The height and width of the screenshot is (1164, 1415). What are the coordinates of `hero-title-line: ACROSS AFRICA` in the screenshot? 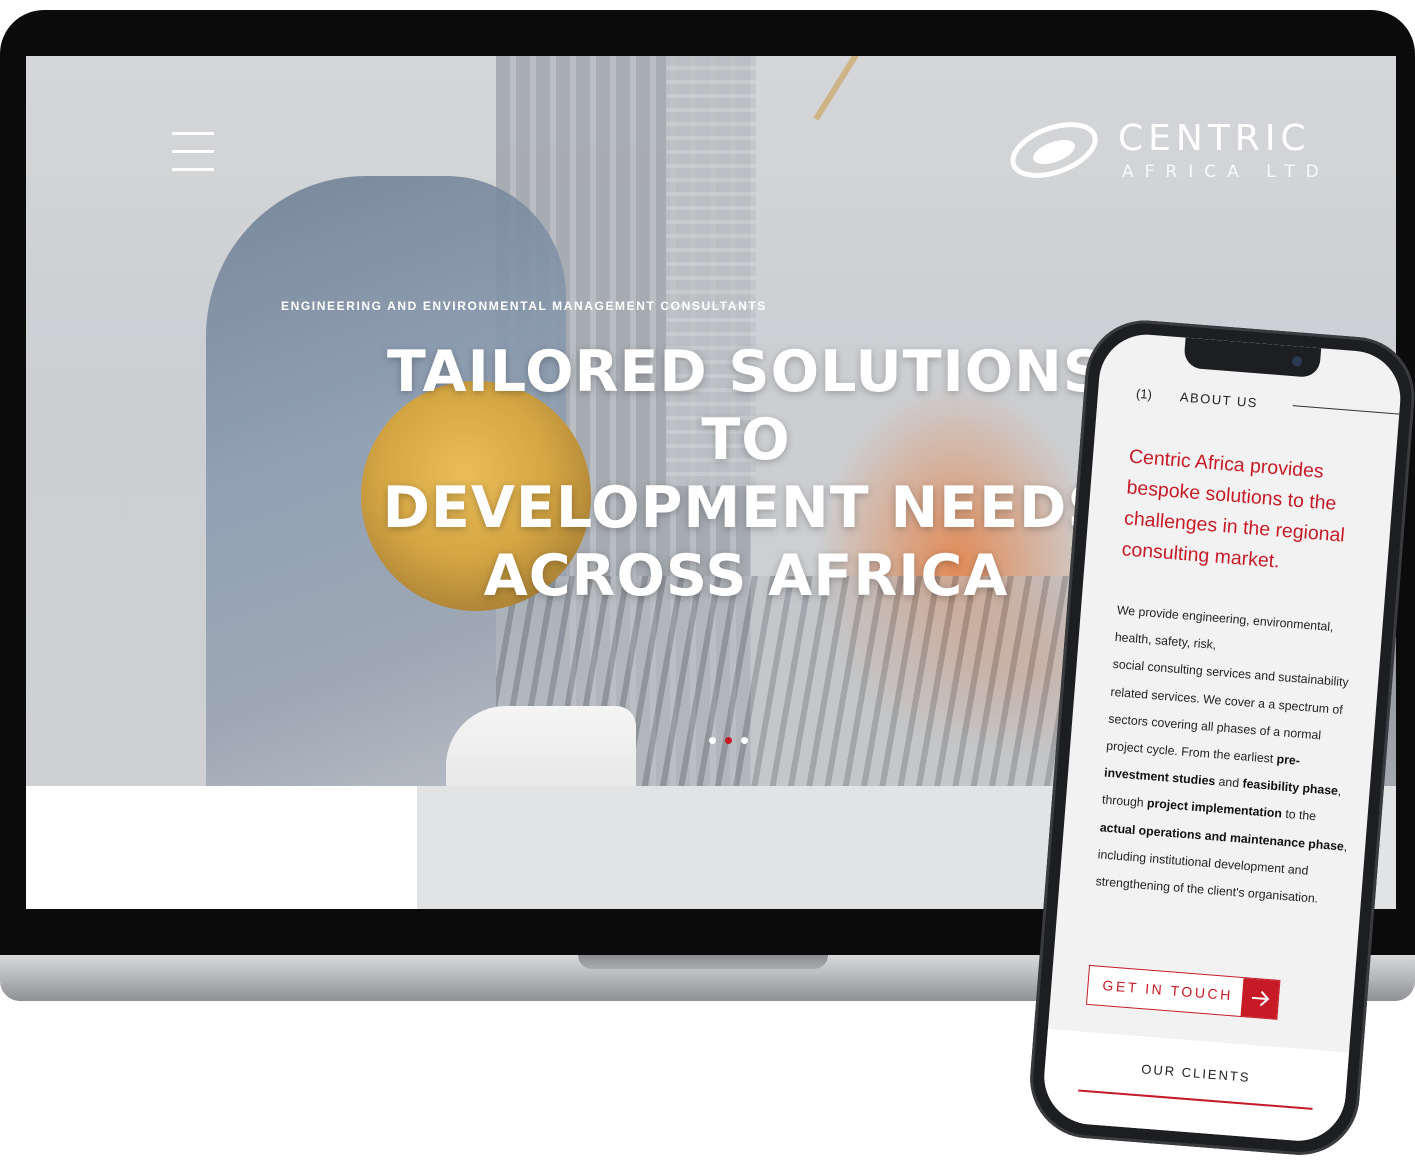 It's located at (746, 576).